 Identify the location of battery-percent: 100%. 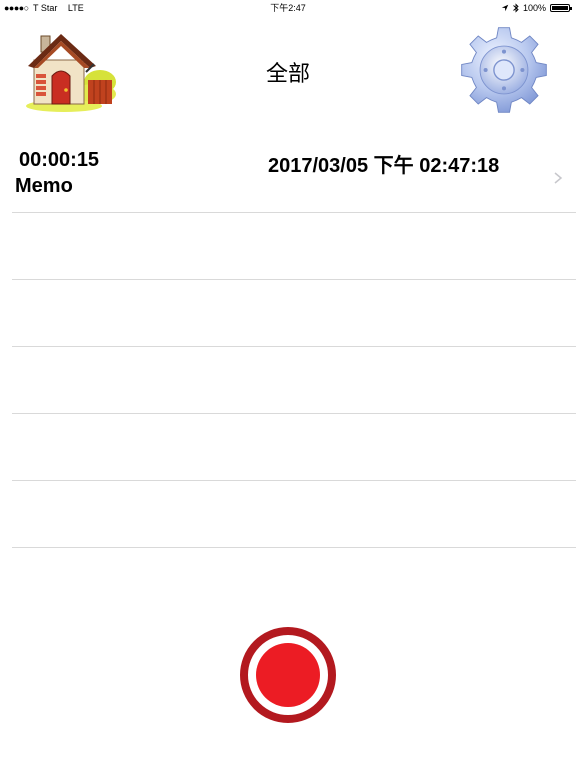
(534, 8).